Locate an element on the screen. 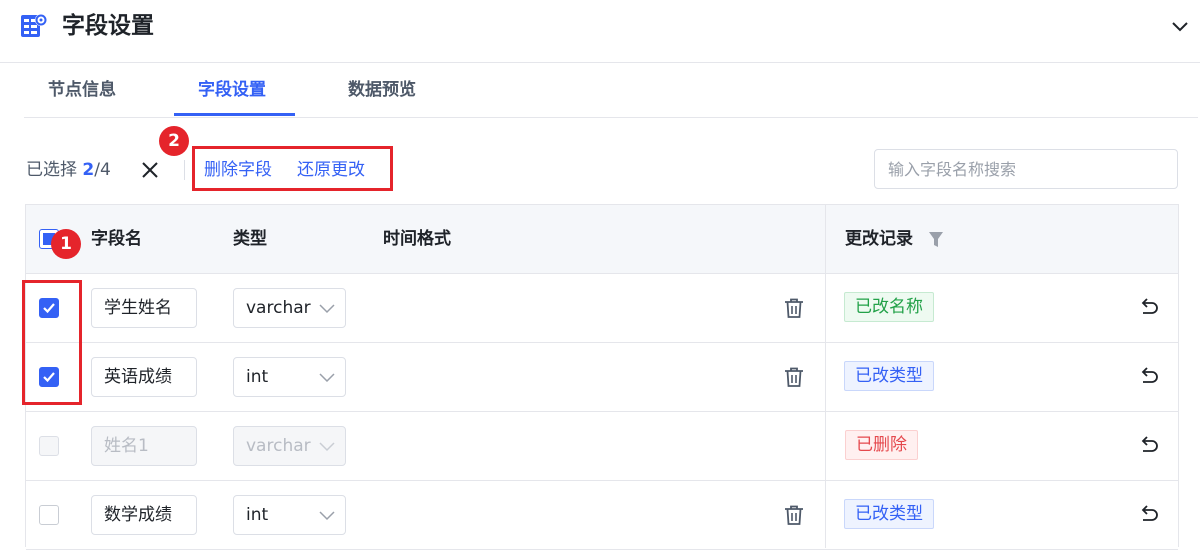  panel-header: 字段设置 is located at coordinates (600, 31).